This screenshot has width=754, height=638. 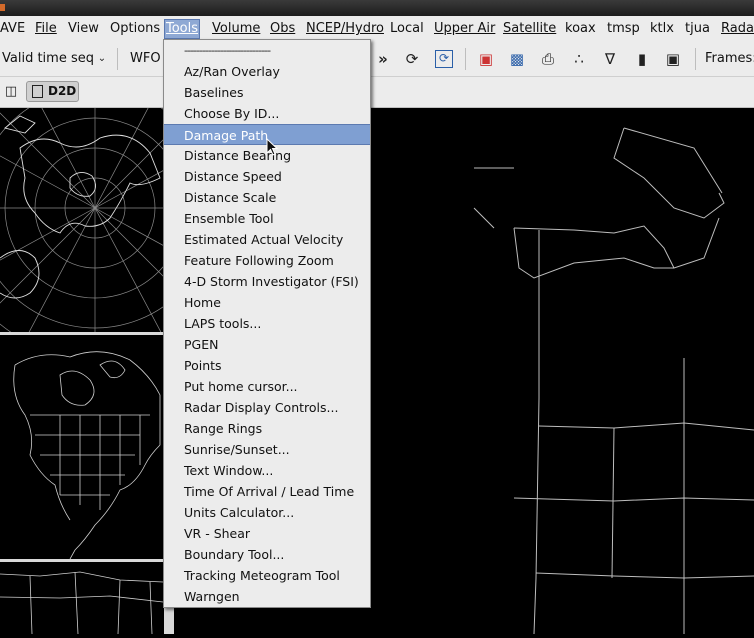 What do you see at coordinates (145, 58) in the screenshot?
I see `wfo-select: WFO` at bounding box center [145, 58].